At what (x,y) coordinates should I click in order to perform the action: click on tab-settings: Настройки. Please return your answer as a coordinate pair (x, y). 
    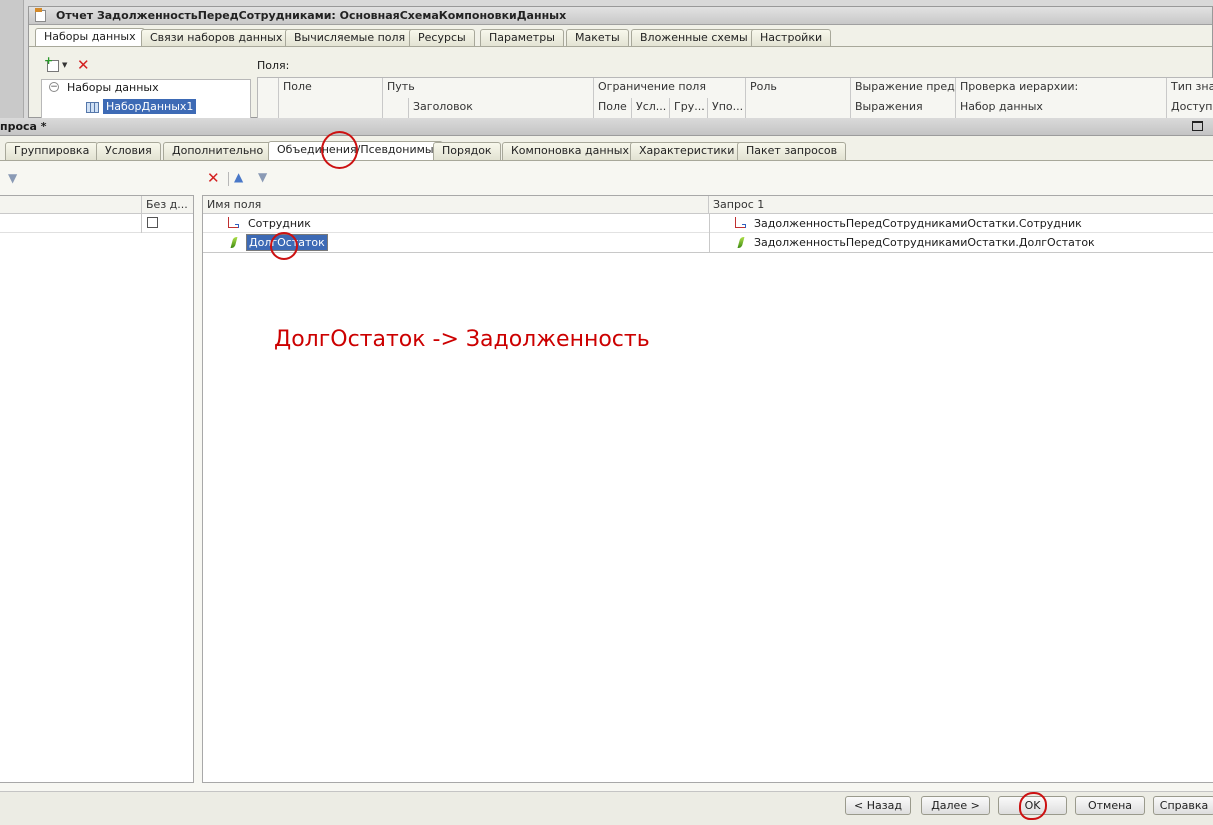
    Looking at the image, I should click on (791, 38).